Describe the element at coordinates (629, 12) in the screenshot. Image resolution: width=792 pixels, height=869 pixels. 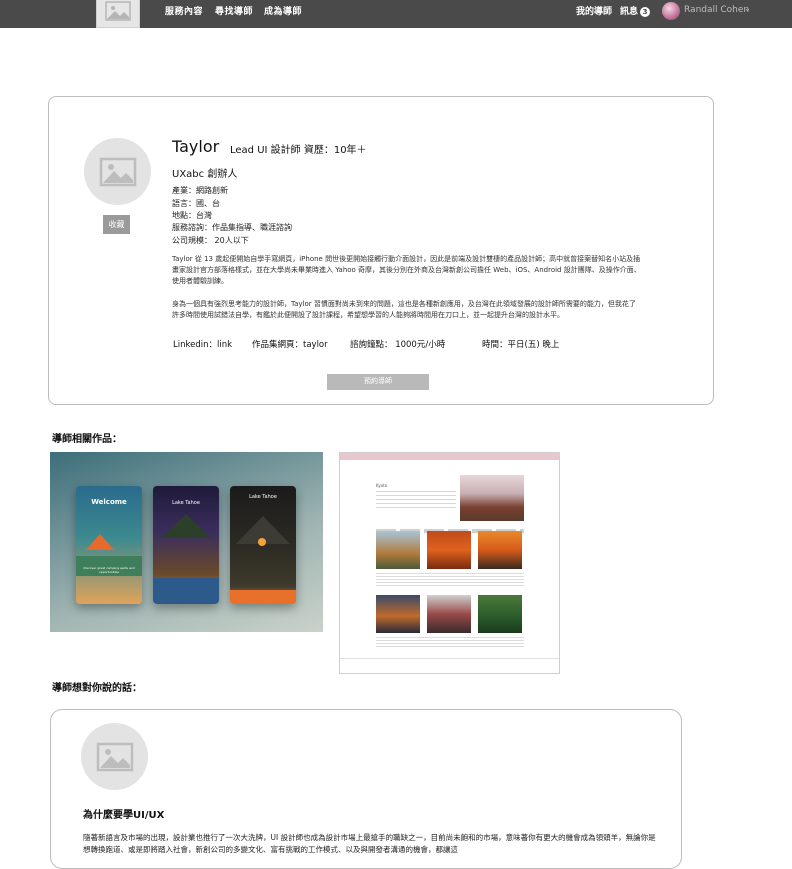
I see `messages-label: 訊息` at that location.